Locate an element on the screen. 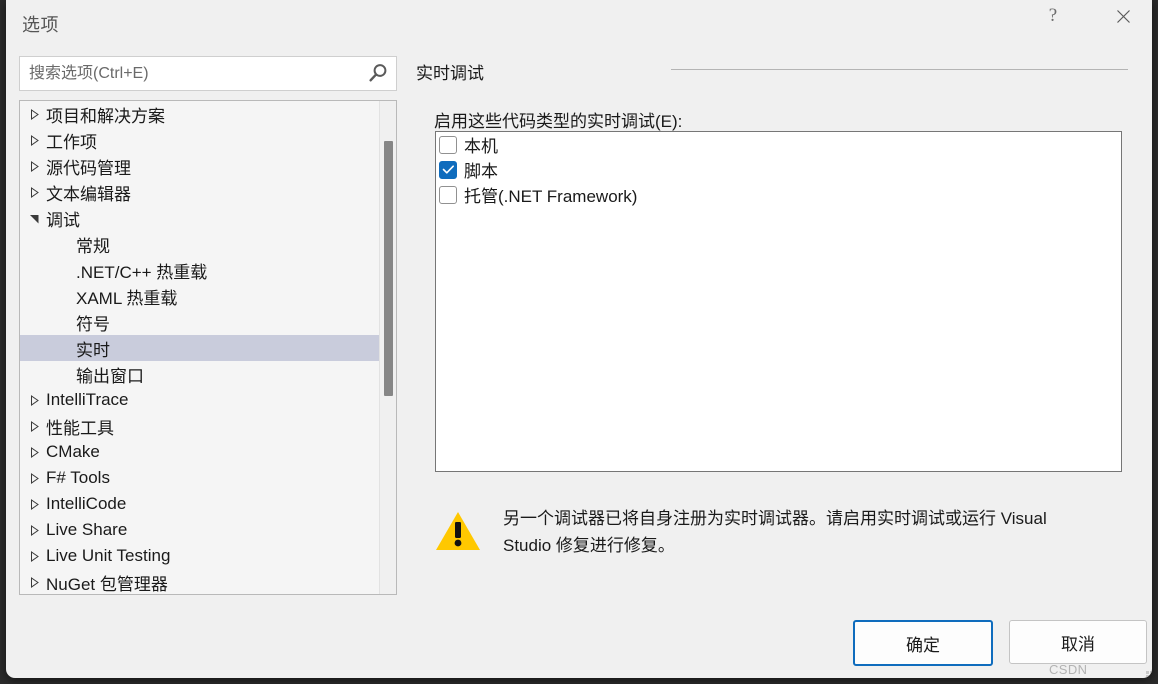 The image size is (1158, 684). tree-item-label: F# Tools is located at coordinates (78, 477).